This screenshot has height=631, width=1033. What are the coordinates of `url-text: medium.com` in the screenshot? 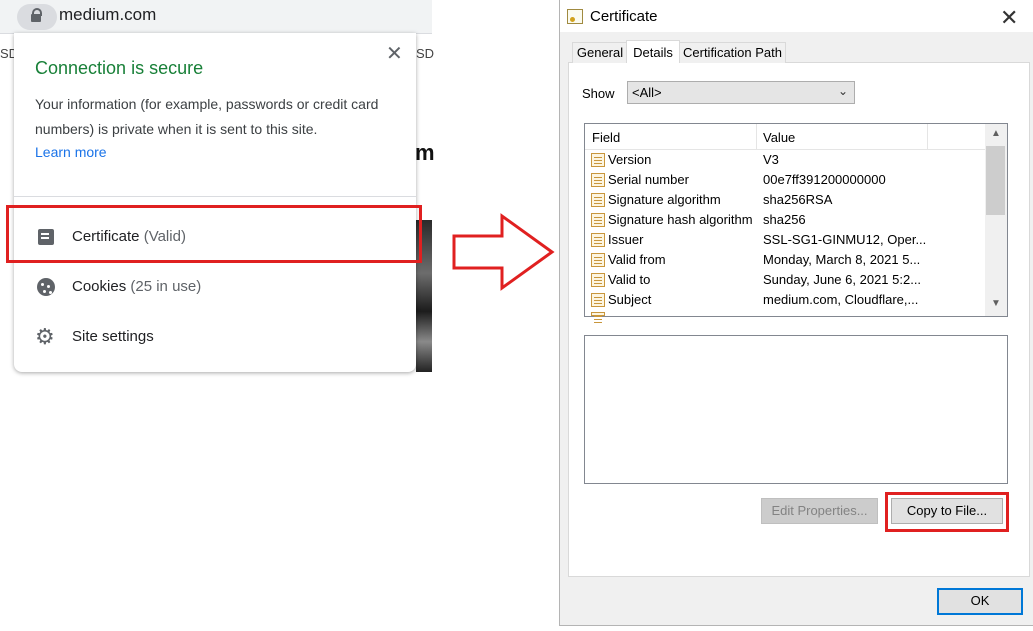 It's located at (107, 15).